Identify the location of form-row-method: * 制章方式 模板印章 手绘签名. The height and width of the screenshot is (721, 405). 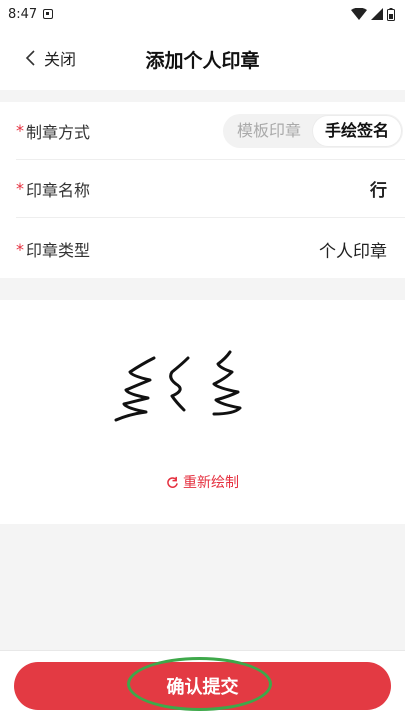
(210, 131).